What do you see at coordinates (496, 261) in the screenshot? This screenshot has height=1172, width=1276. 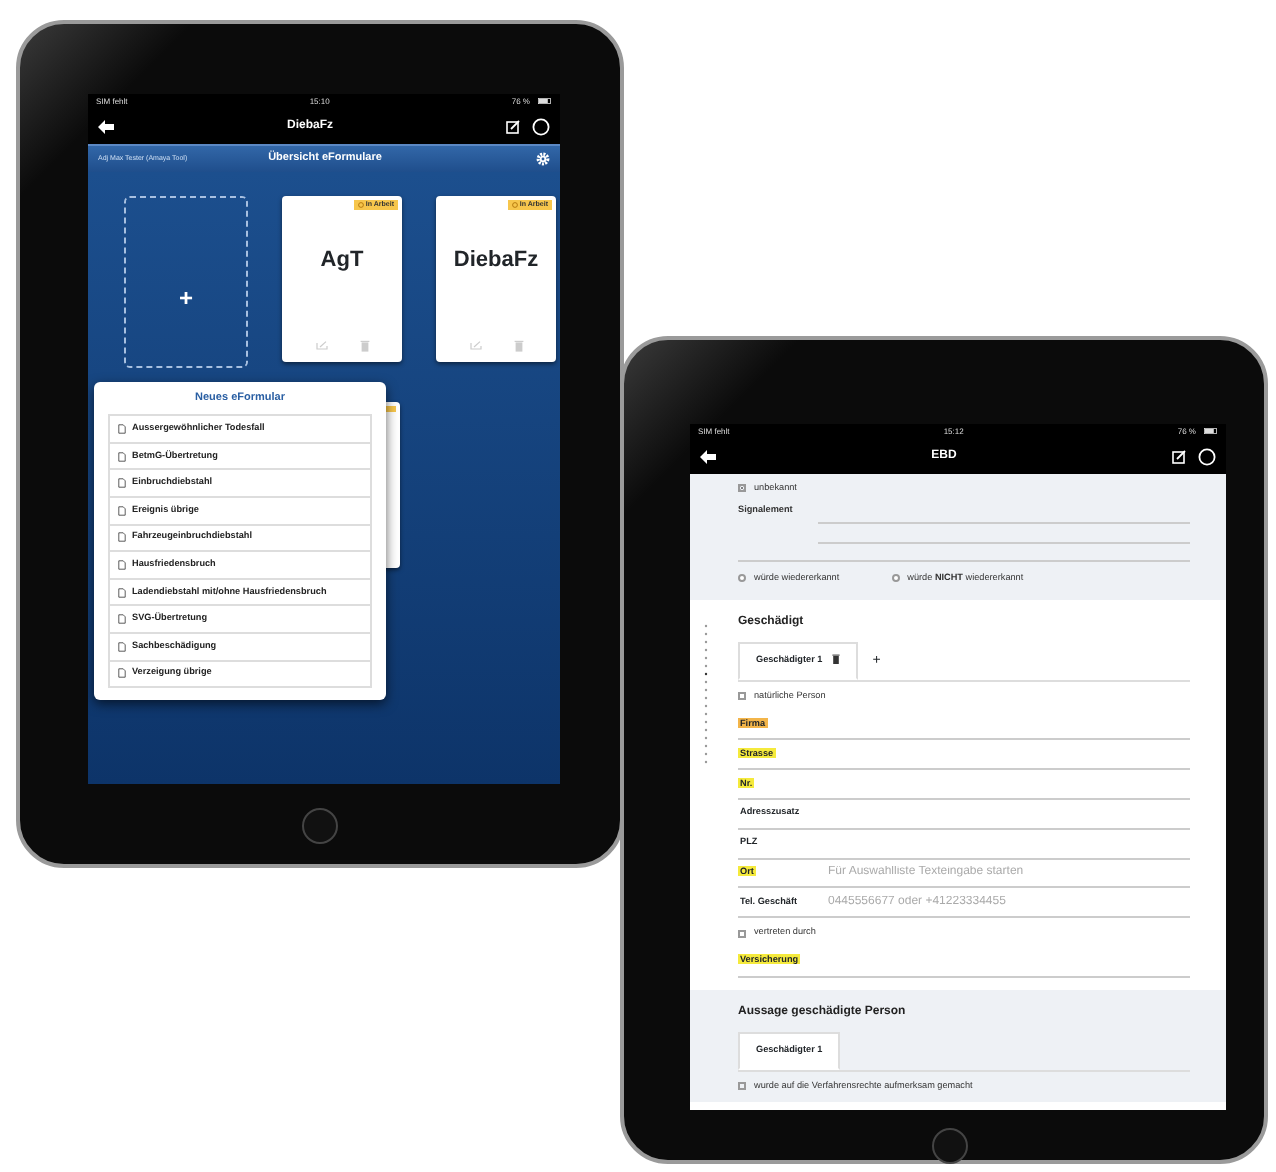 I see `form-title: DiebaFz` at bounding box center [496, 261].